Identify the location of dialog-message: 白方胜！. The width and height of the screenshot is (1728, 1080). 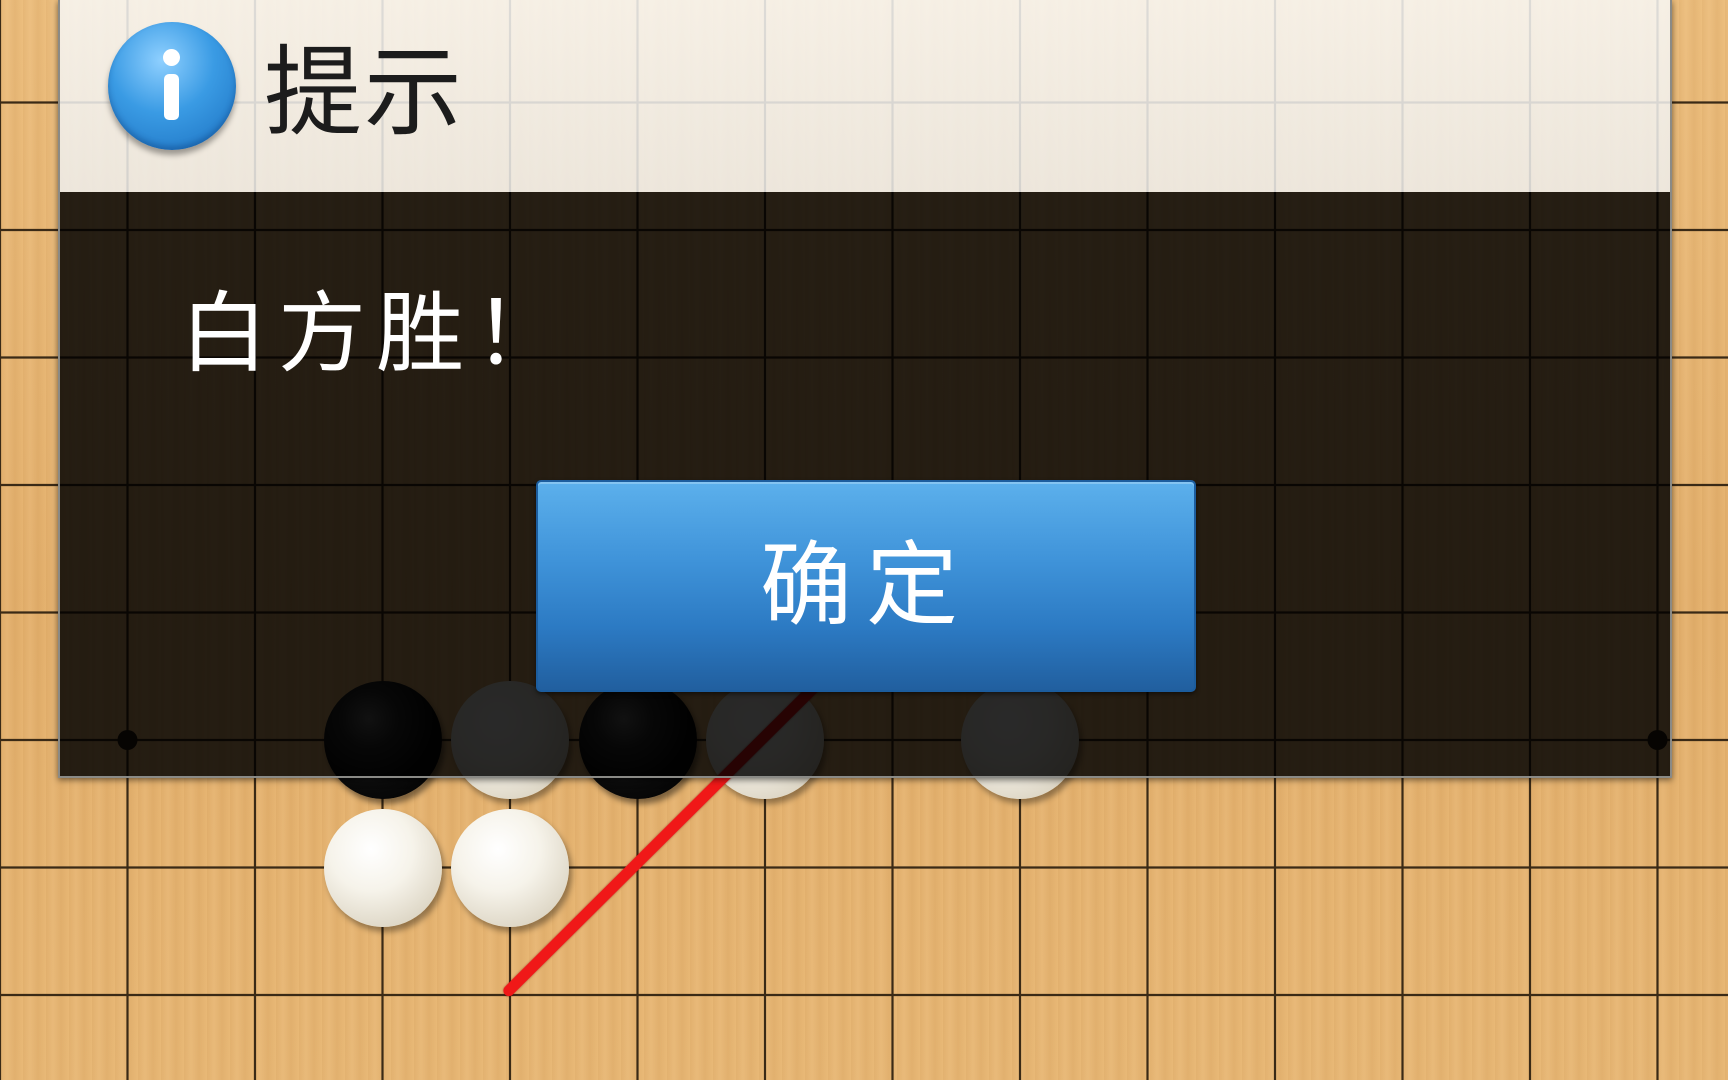
(376, 333).